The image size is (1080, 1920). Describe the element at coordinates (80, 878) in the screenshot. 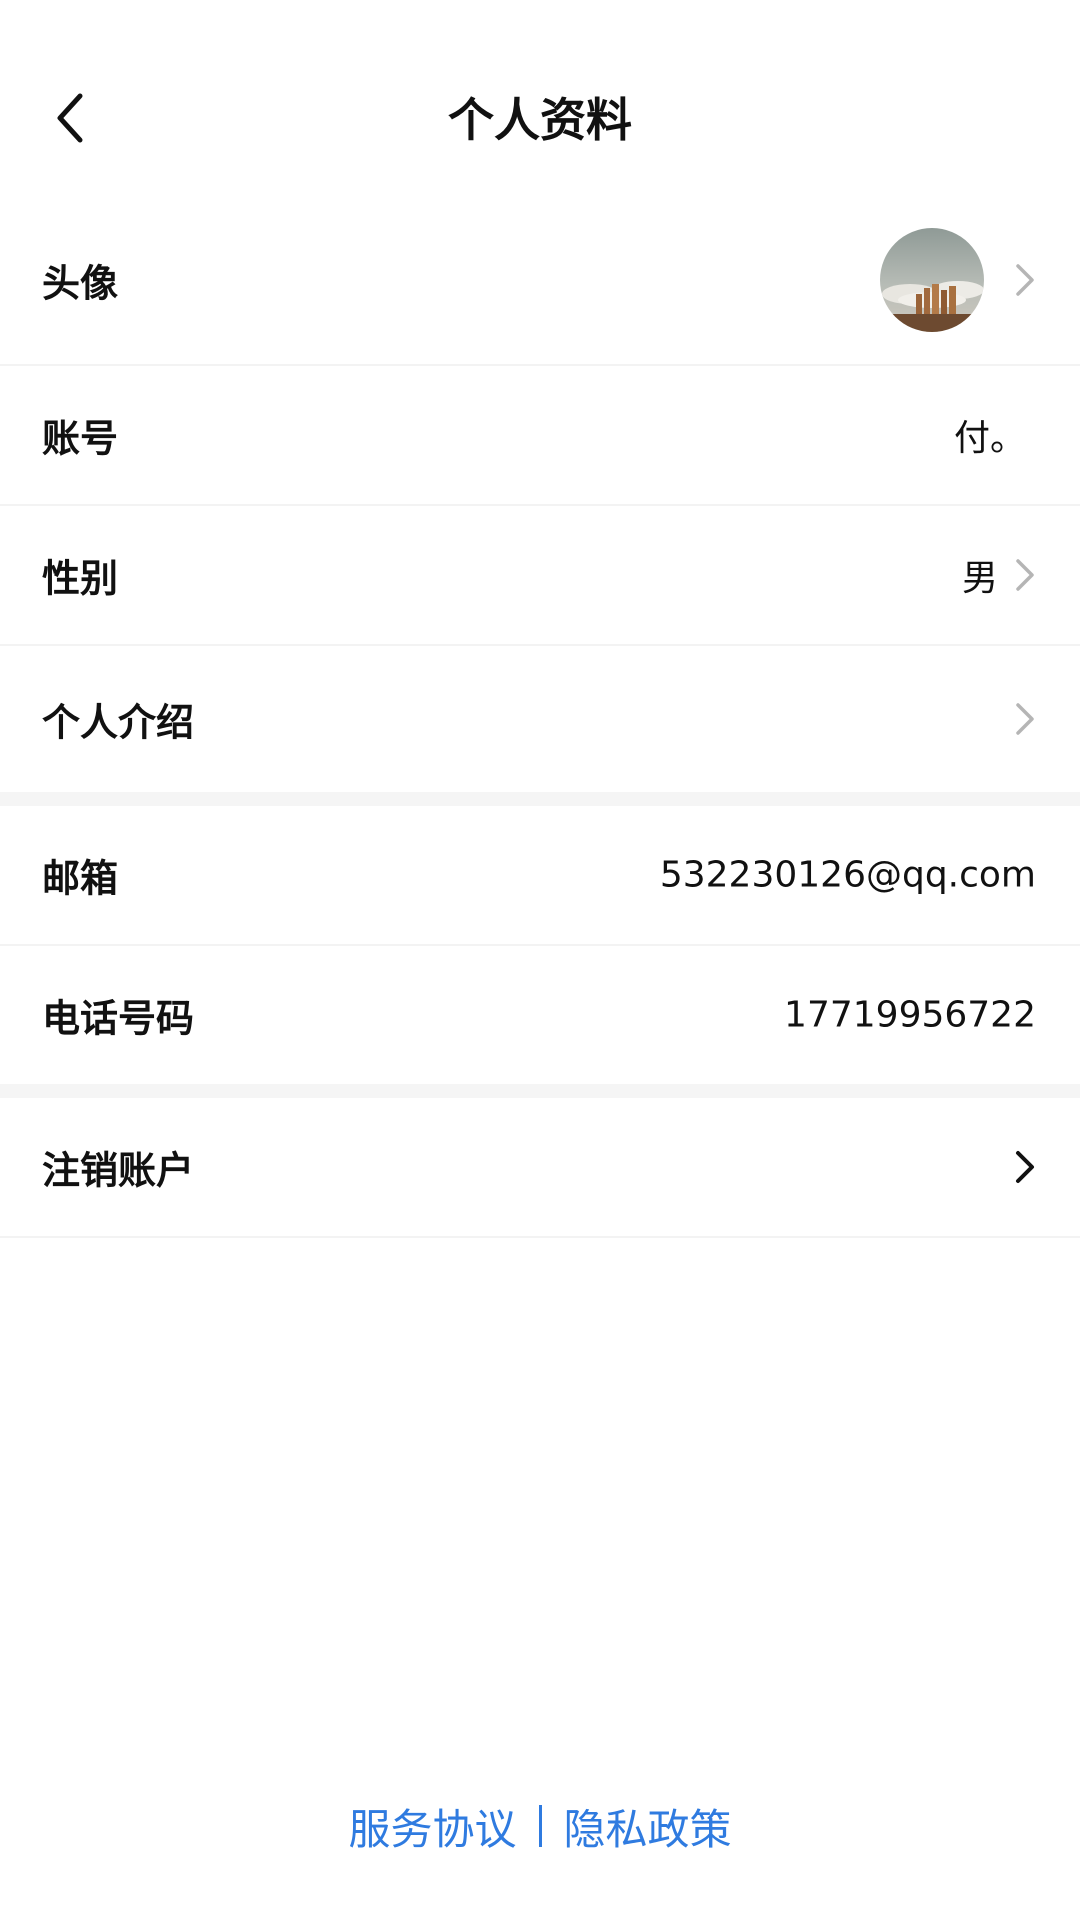

I see `email-label: 邮箱` at that location.